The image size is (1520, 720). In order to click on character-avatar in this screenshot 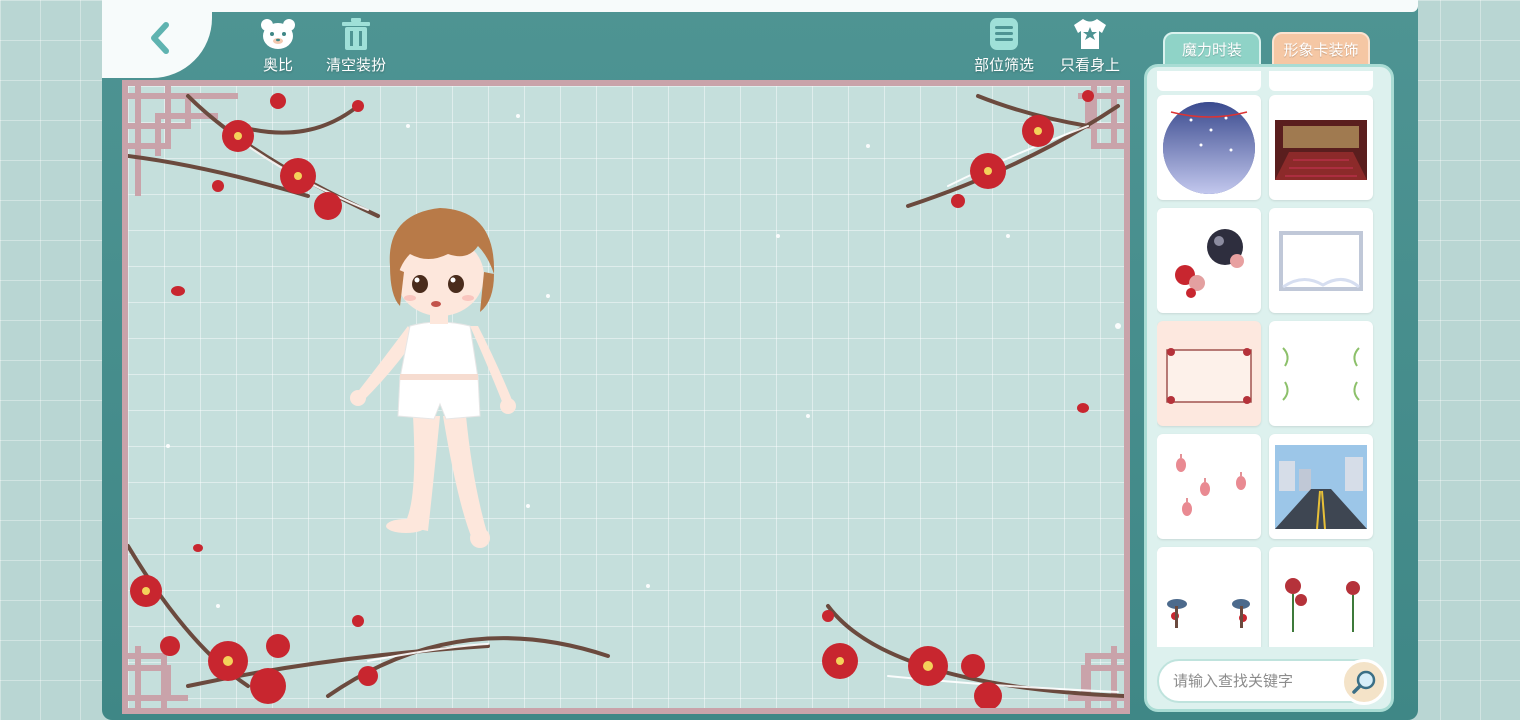, I will do `click(433, 378)`.